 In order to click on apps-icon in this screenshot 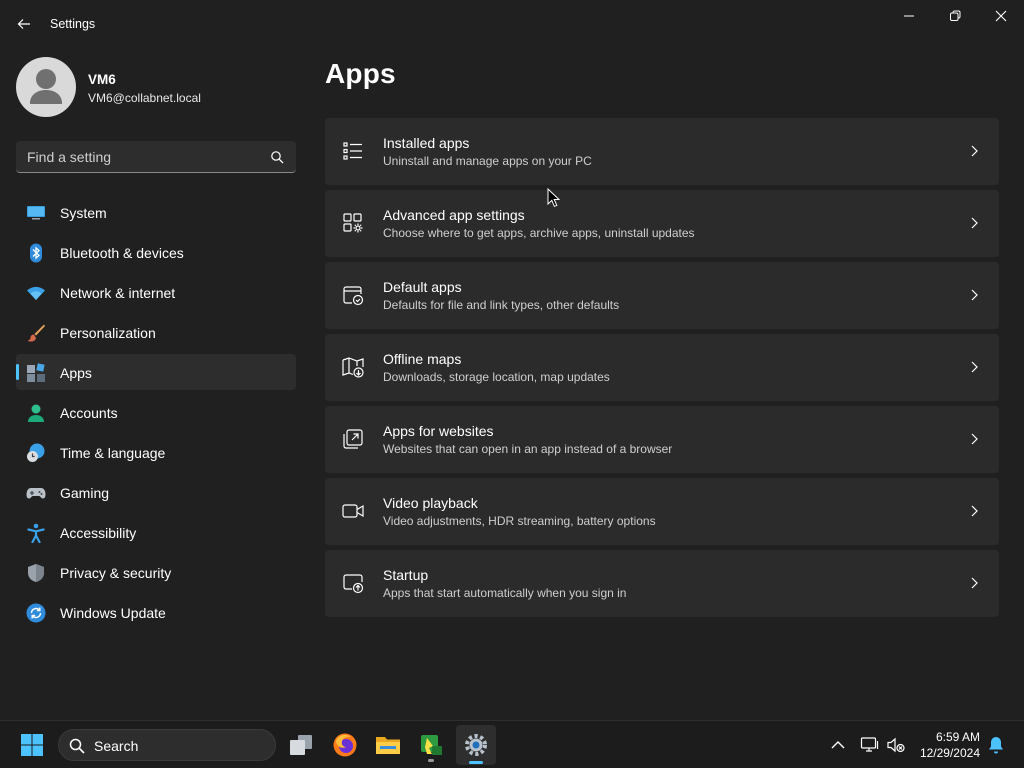, I will do `click(36, 372)`.